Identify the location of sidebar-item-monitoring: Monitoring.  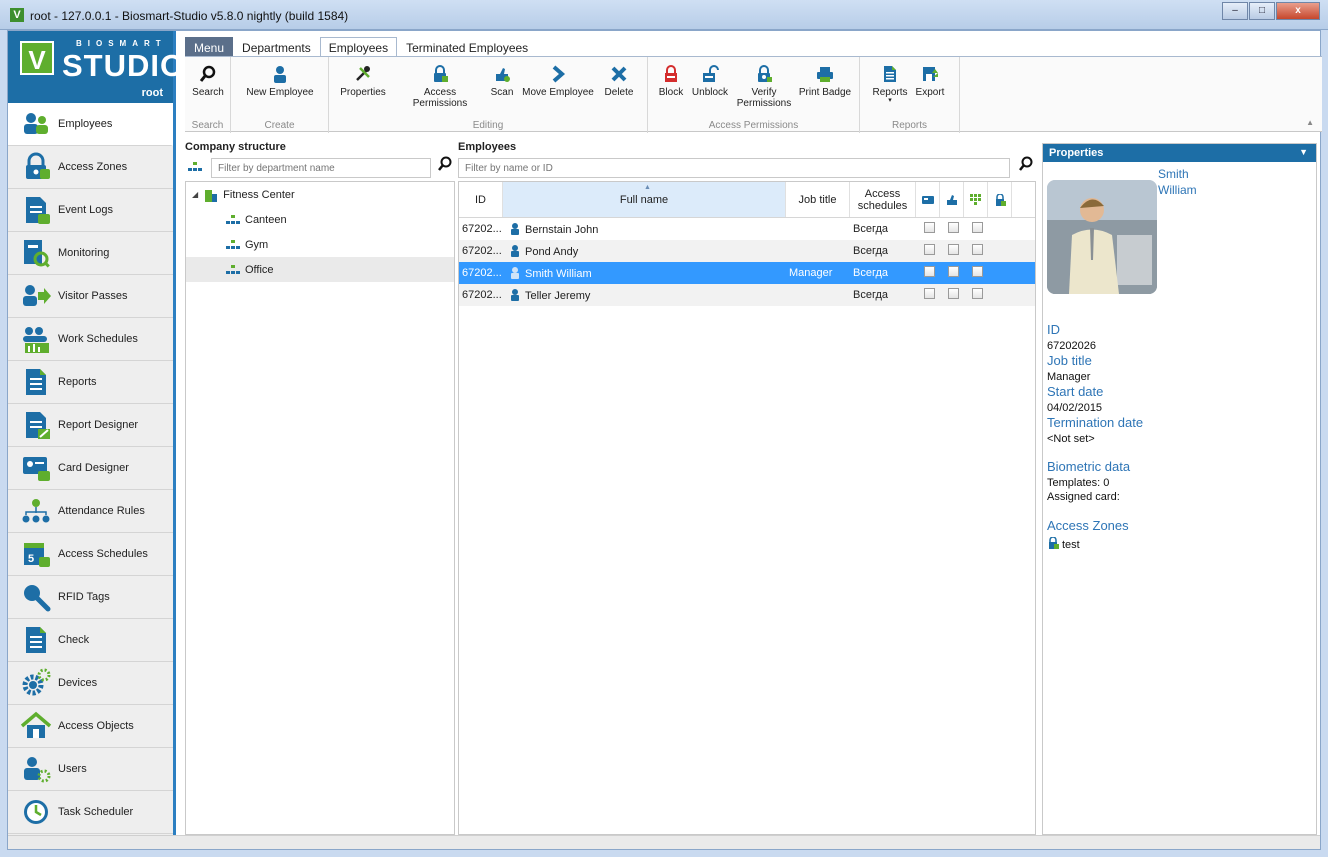
(90, 253).